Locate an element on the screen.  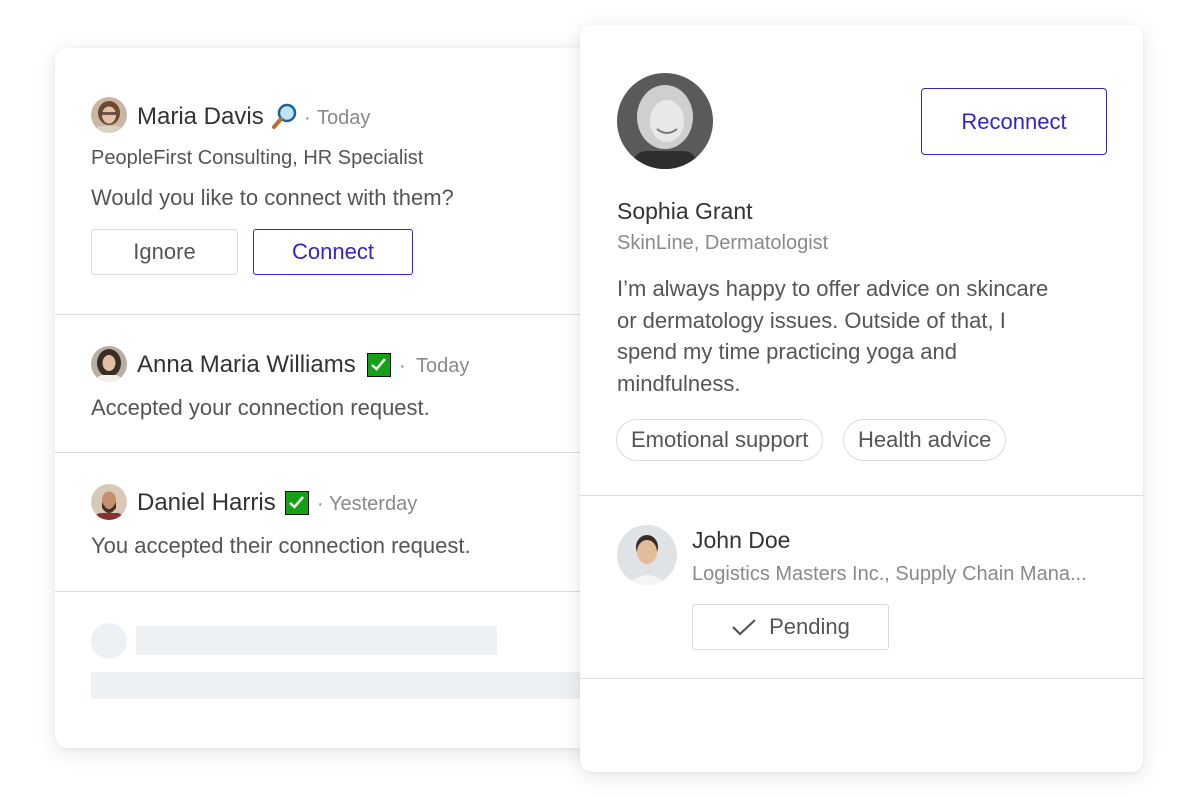
bio-line: spend my time practicing yoga and is located at coordinates (787, 351).